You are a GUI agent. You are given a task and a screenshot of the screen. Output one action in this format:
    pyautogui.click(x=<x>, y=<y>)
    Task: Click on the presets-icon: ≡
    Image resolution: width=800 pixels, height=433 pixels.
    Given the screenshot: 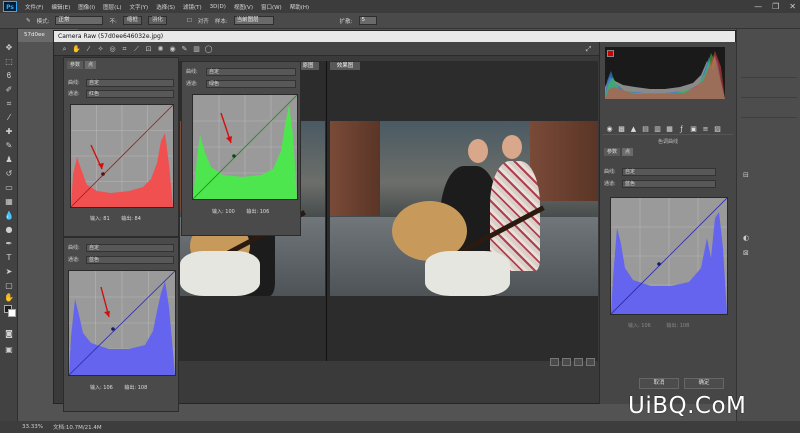 What is the action you would take?
    pyautogui.click(x=705, y=129)
    